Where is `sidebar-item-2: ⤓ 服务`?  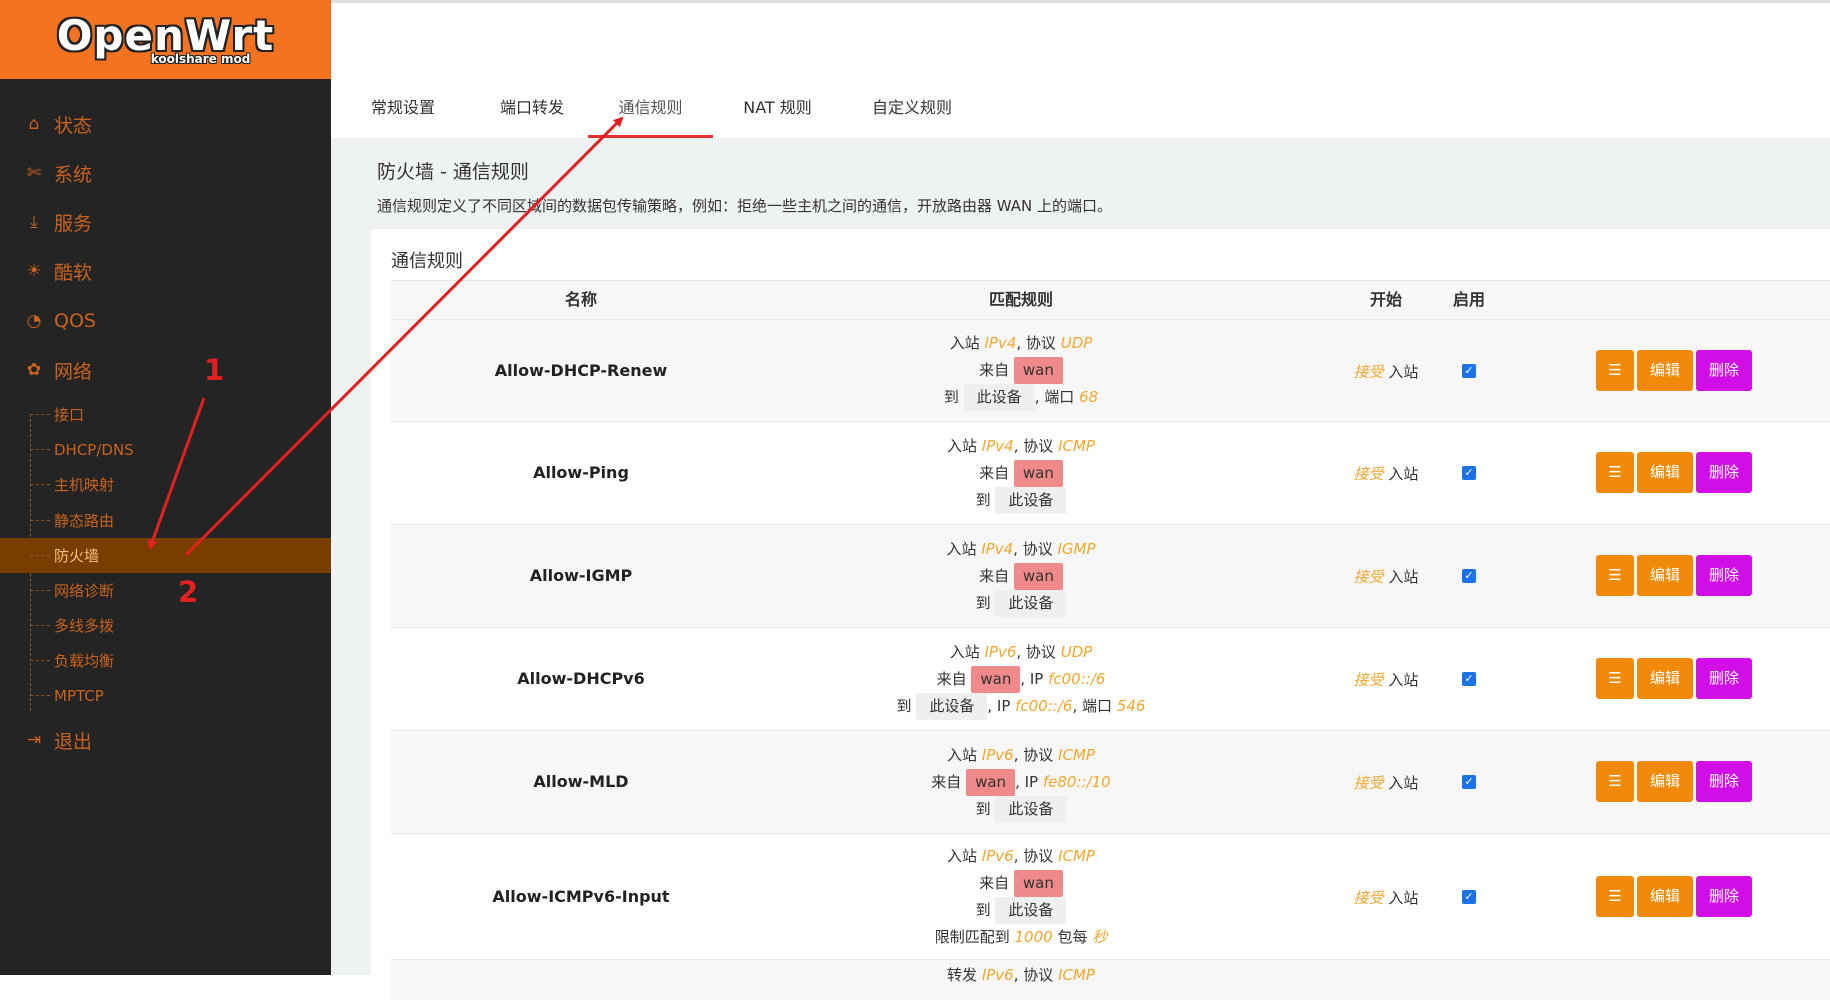 sidebar-item-2: ⤓ 服务 is located at coordinates (165, 222).